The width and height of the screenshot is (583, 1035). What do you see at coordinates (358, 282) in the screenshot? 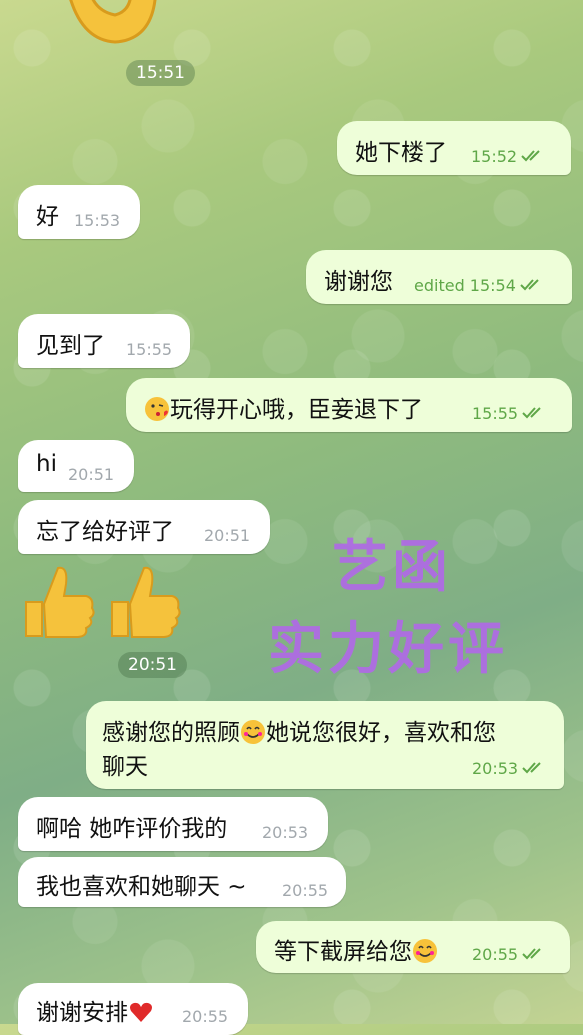
I see `message-text: 谢谢您` at bounding box center [358, 282].